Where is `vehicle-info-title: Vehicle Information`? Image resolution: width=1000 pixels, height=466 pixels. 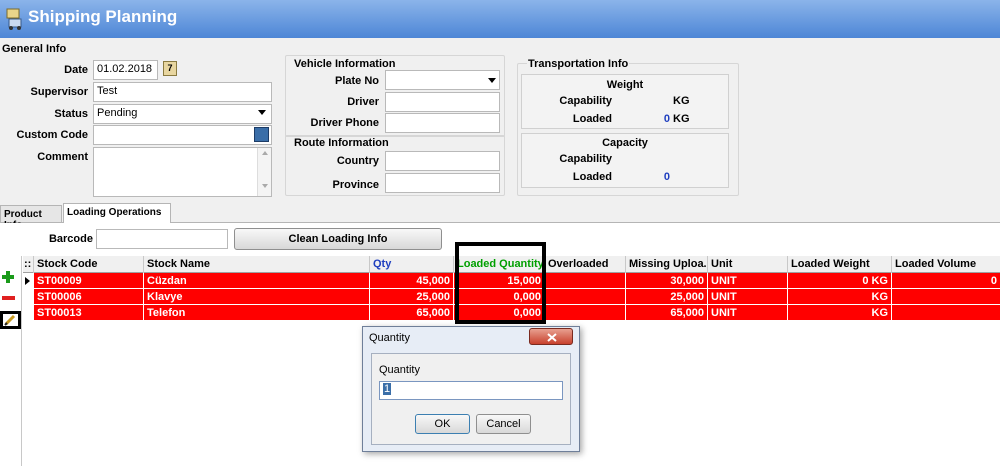
vehicle-info-title: Vehicle Information is located at coordinates (345, 64).